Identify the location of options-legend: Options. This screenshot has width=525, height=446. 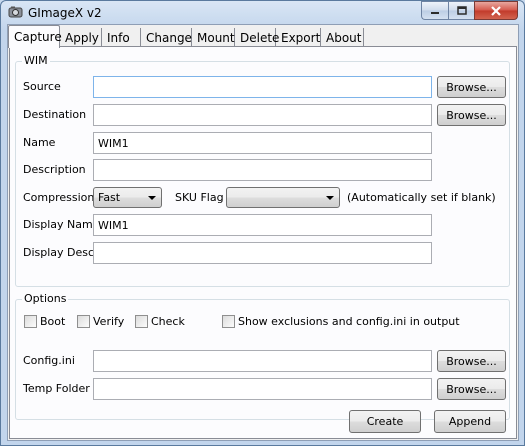
(45, 298).